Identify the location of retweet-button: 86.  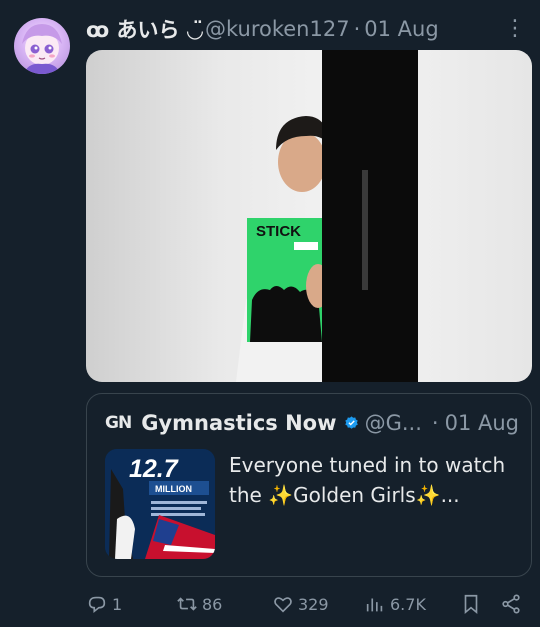
(199, 604).